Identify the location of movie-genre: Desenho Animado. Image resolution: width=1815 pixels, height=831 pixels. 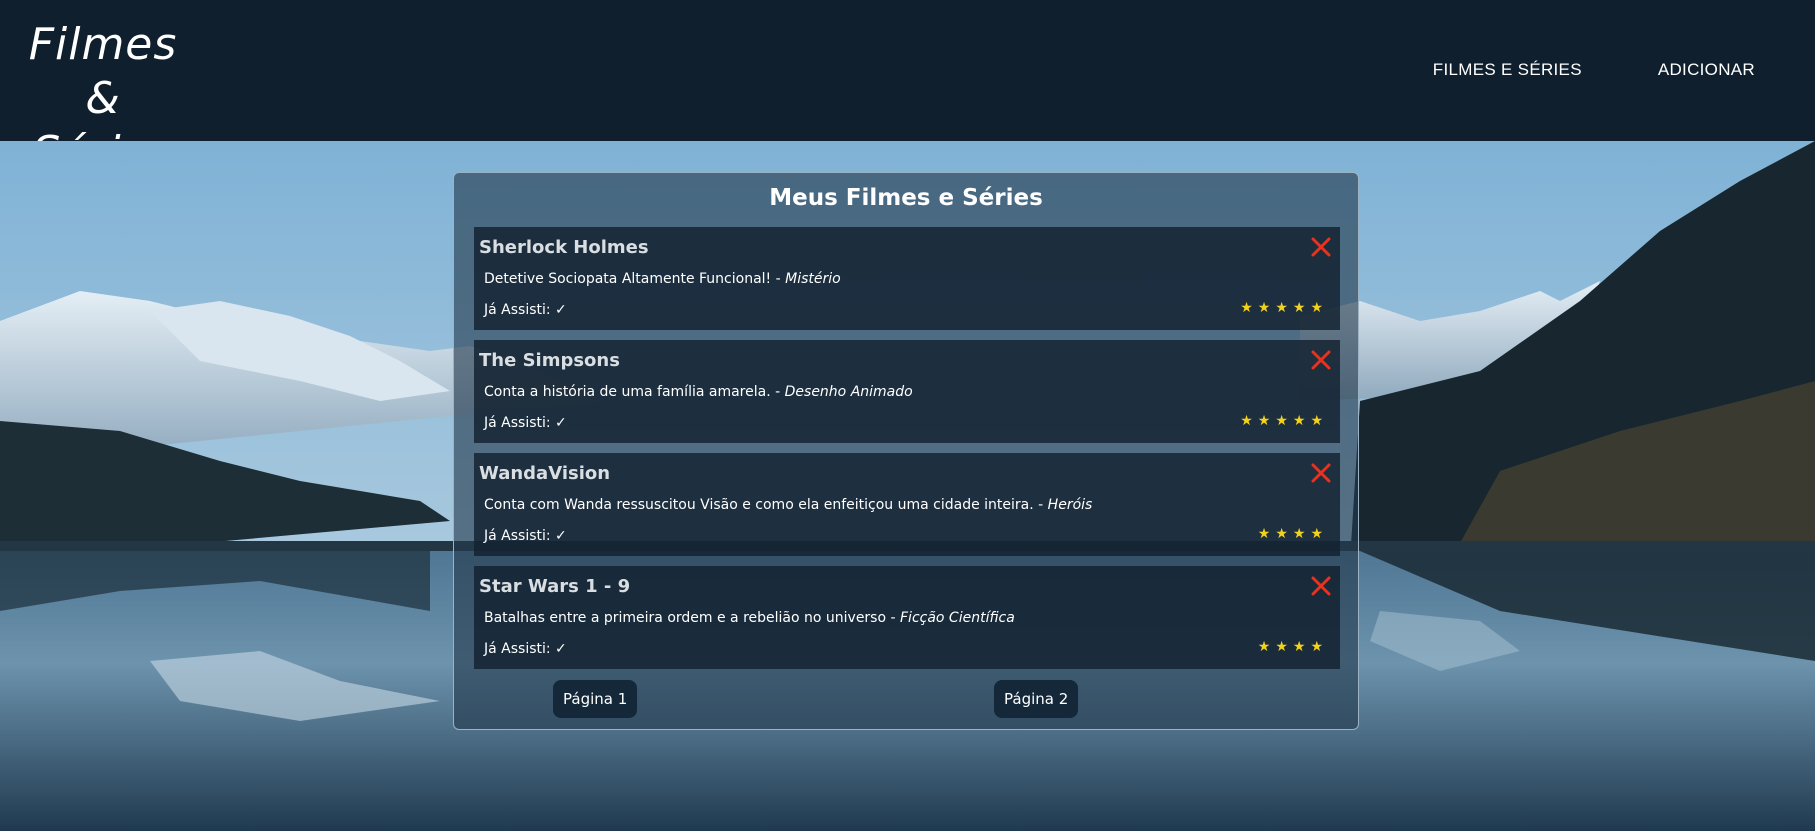
(848, 392).